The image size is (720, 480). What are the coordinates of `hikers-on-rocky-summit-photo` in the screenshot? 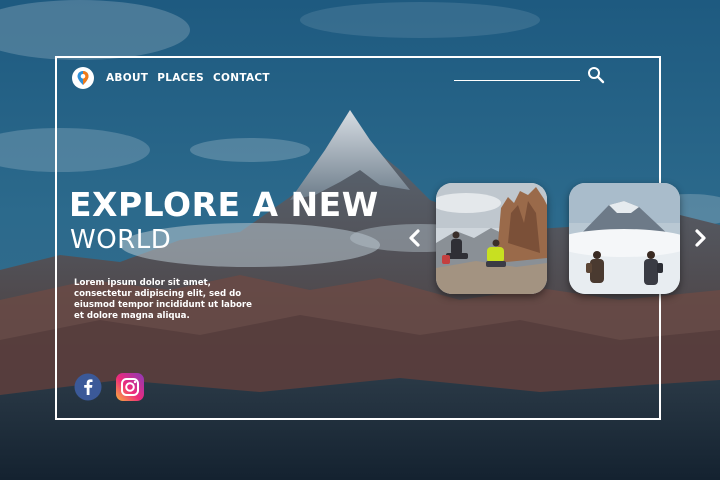 It's located at (491, 238).